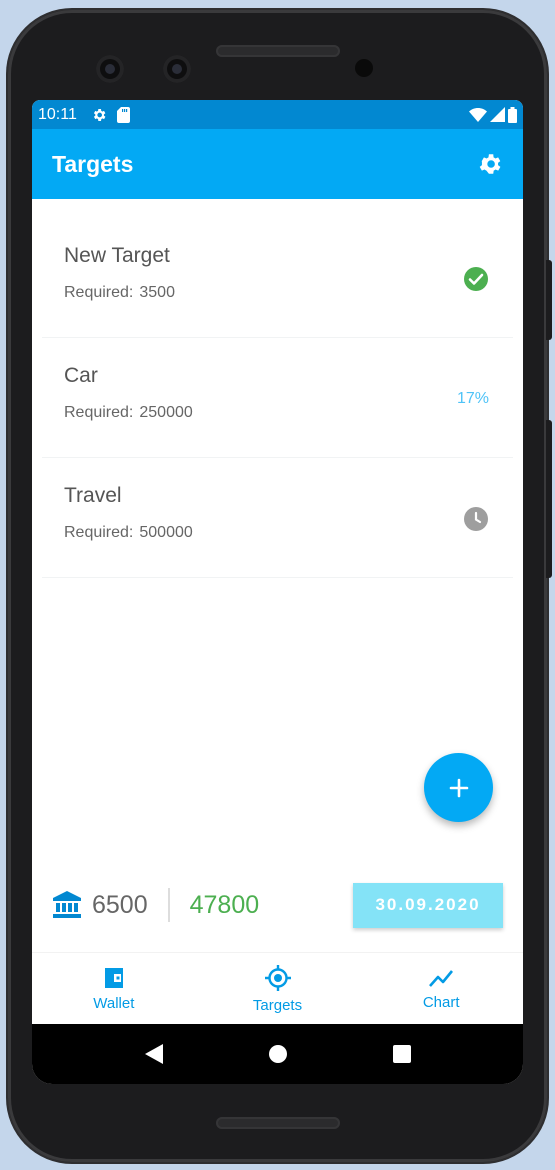 The height and width of the screenshot is (1170, 555). Describe the element at coordinates (401, 1054) in the screenshot. I see `recents-icon` at that location.